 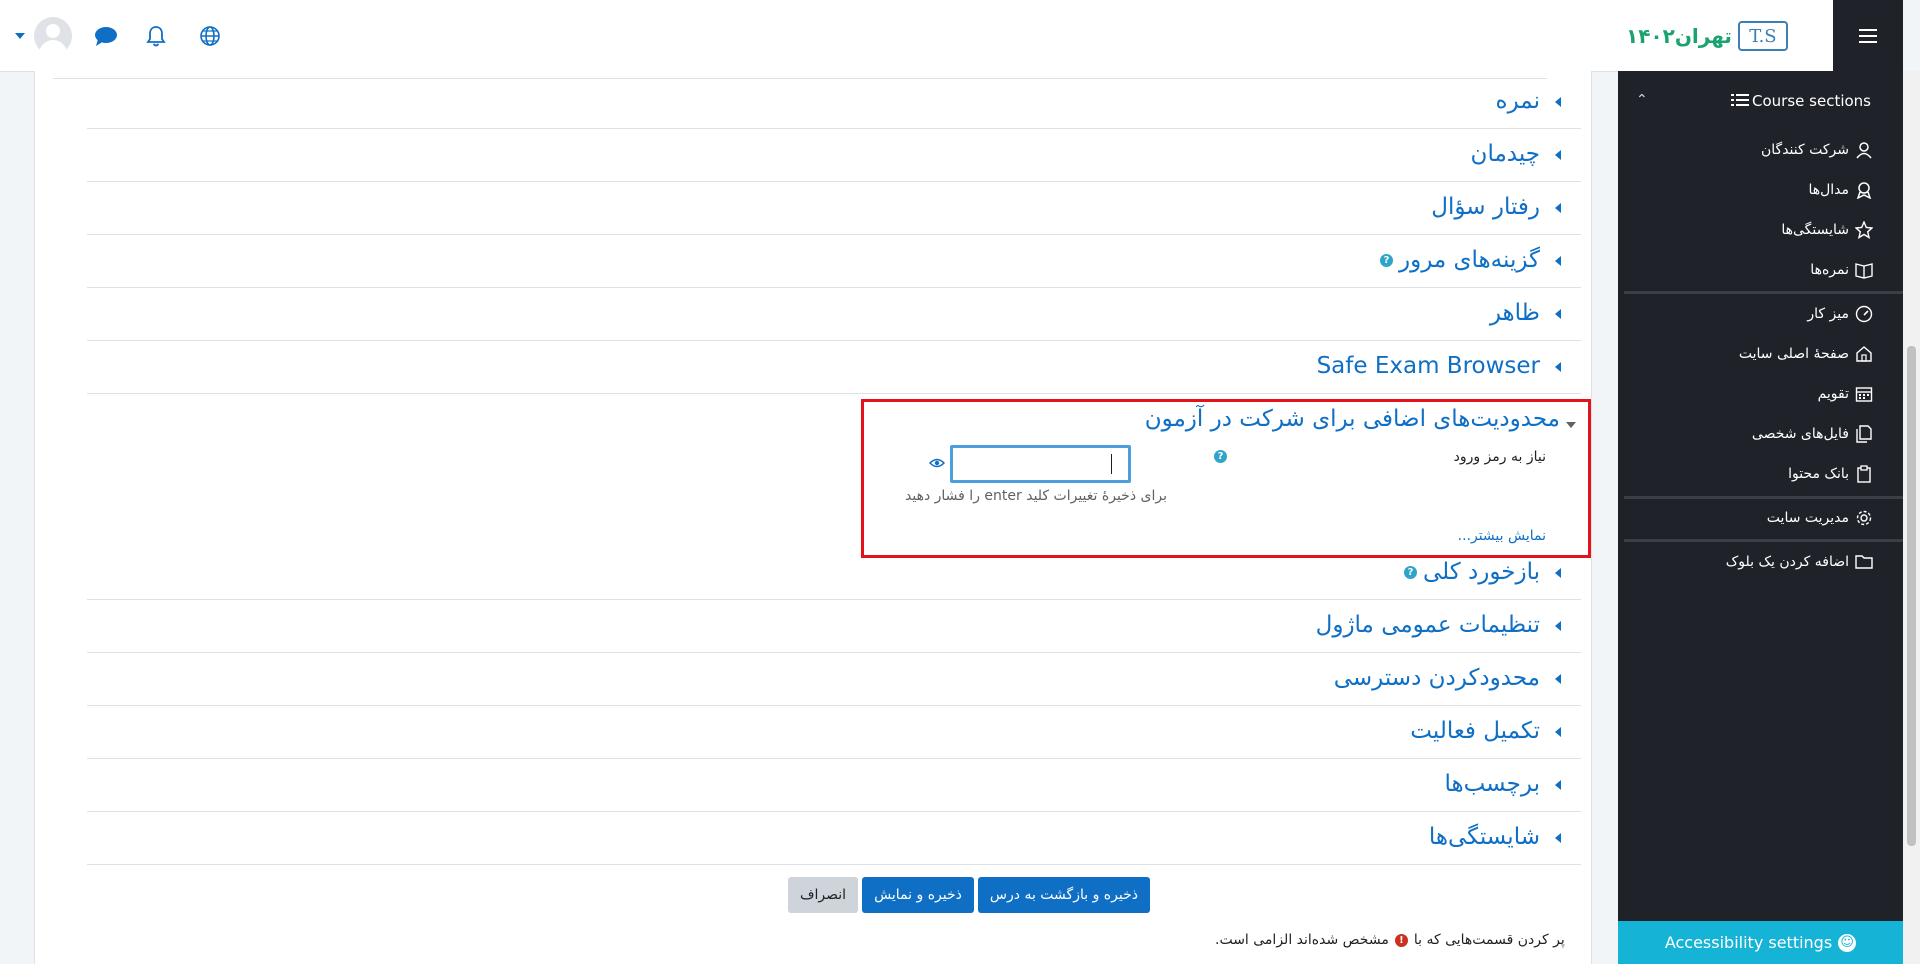 I want to click on accessibility-settings-button: Accessibility settings ☺, so click(x=1760, y=942).